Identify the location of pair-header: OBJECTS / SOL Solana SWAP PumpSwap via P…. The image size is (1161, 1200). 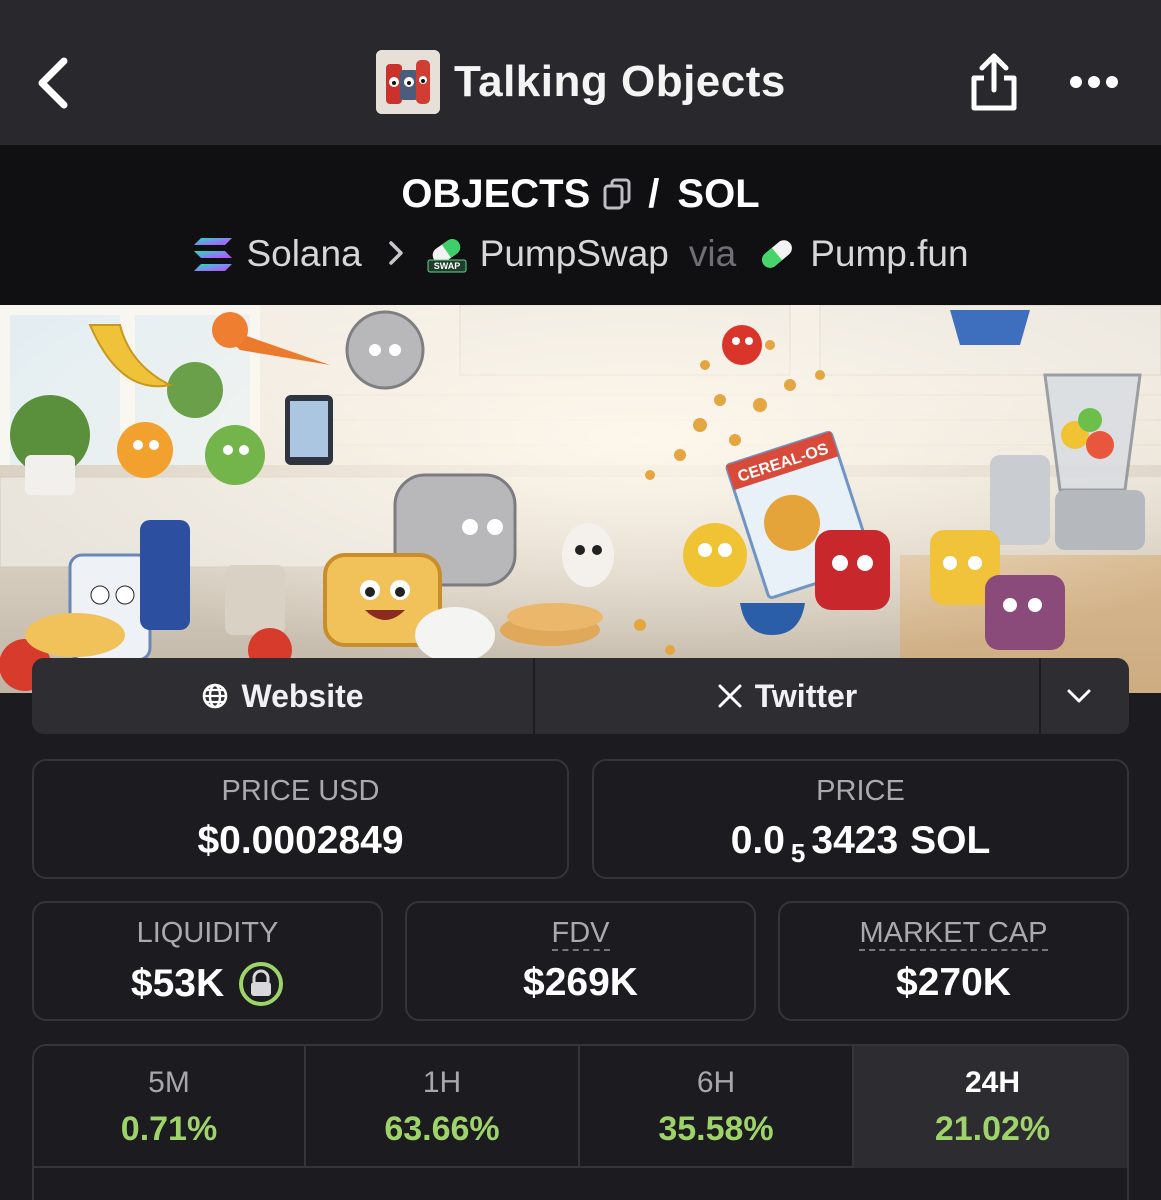
(580, 225).